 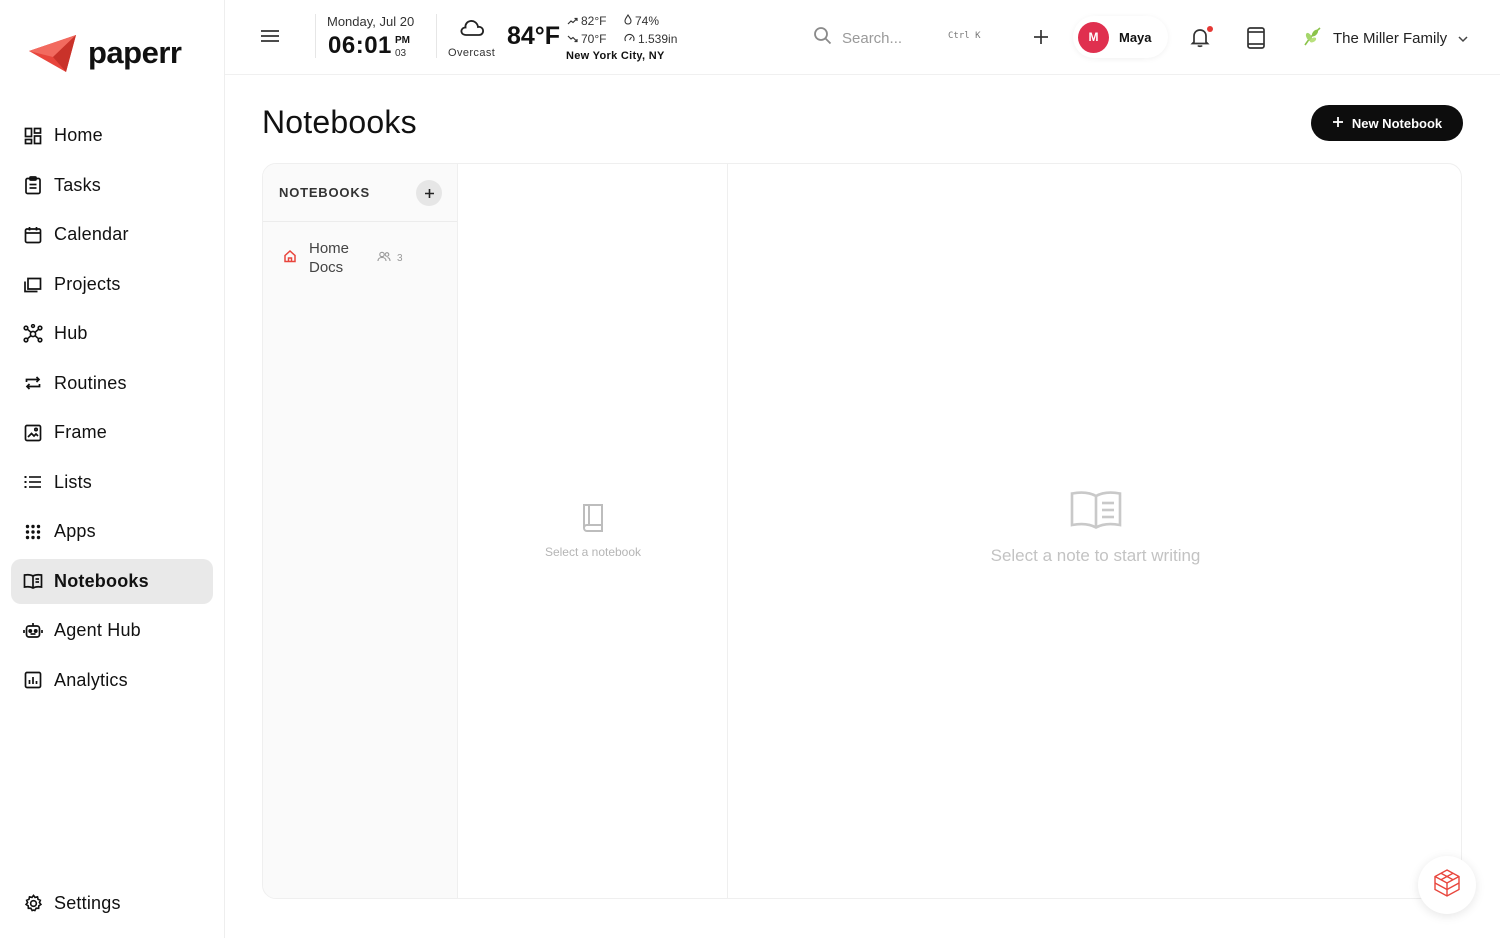 I want to click on clipboard-icon, so click(x=33, y=185).